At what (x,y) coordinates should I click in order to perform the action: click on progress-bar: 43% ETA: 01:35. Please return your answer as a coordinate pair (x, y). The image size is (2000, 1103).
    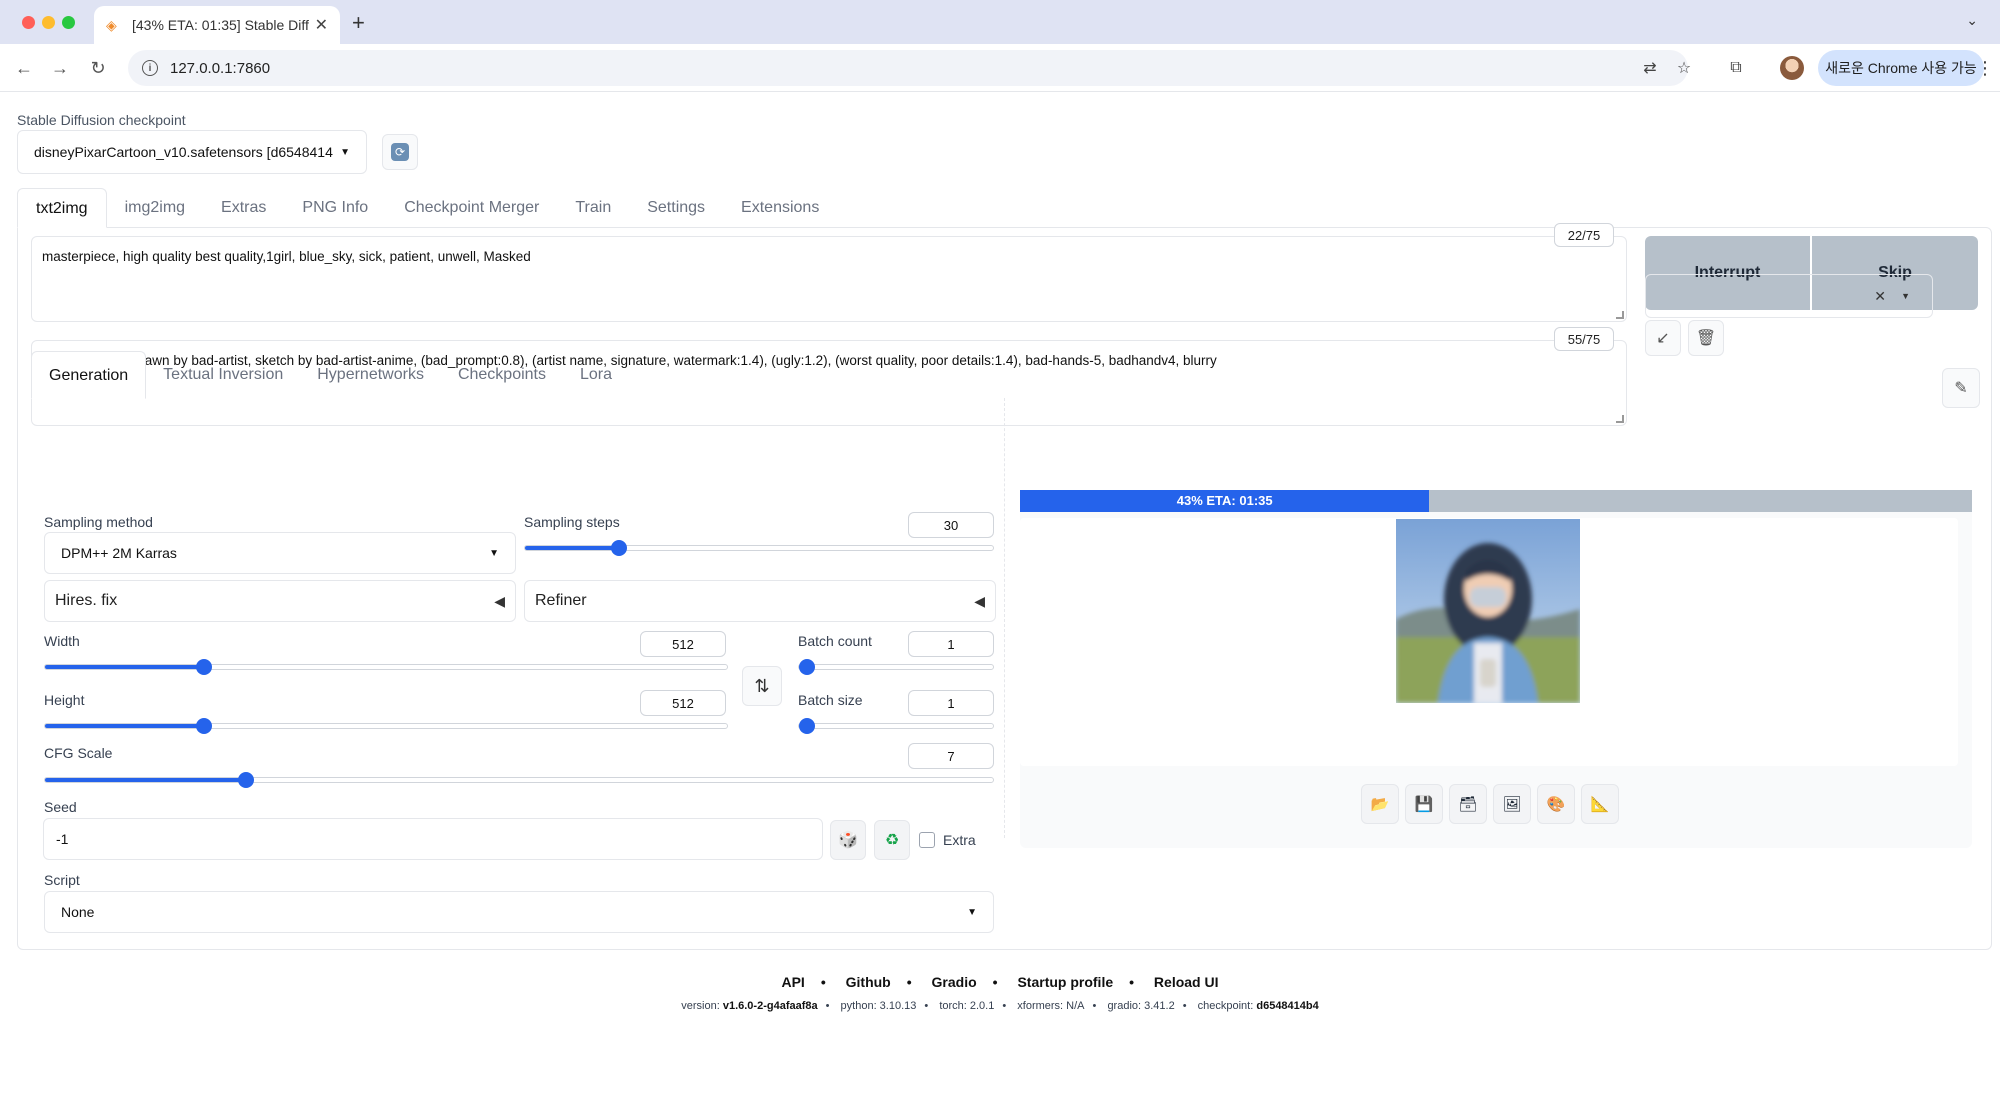
    Looking at the image, I should click on (1496, 501).